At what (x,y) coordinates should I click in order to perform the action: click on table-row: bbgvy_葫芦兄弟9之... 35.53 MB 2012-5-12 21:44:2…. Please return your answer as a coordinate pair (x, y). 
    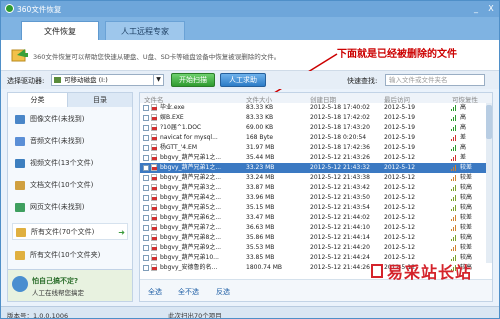
    Looking at the image, I should click on (316, 248).